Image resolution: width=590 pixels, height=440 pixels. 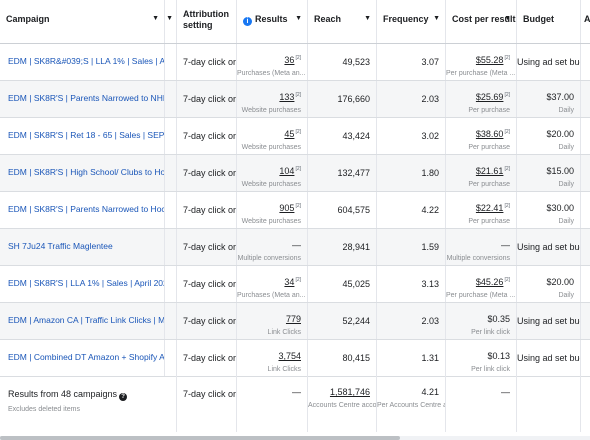 What do you see at coordinates (342, 173) in the screenshot?
I see `reach-cell: 132,477` at bounding box center [342, 173].